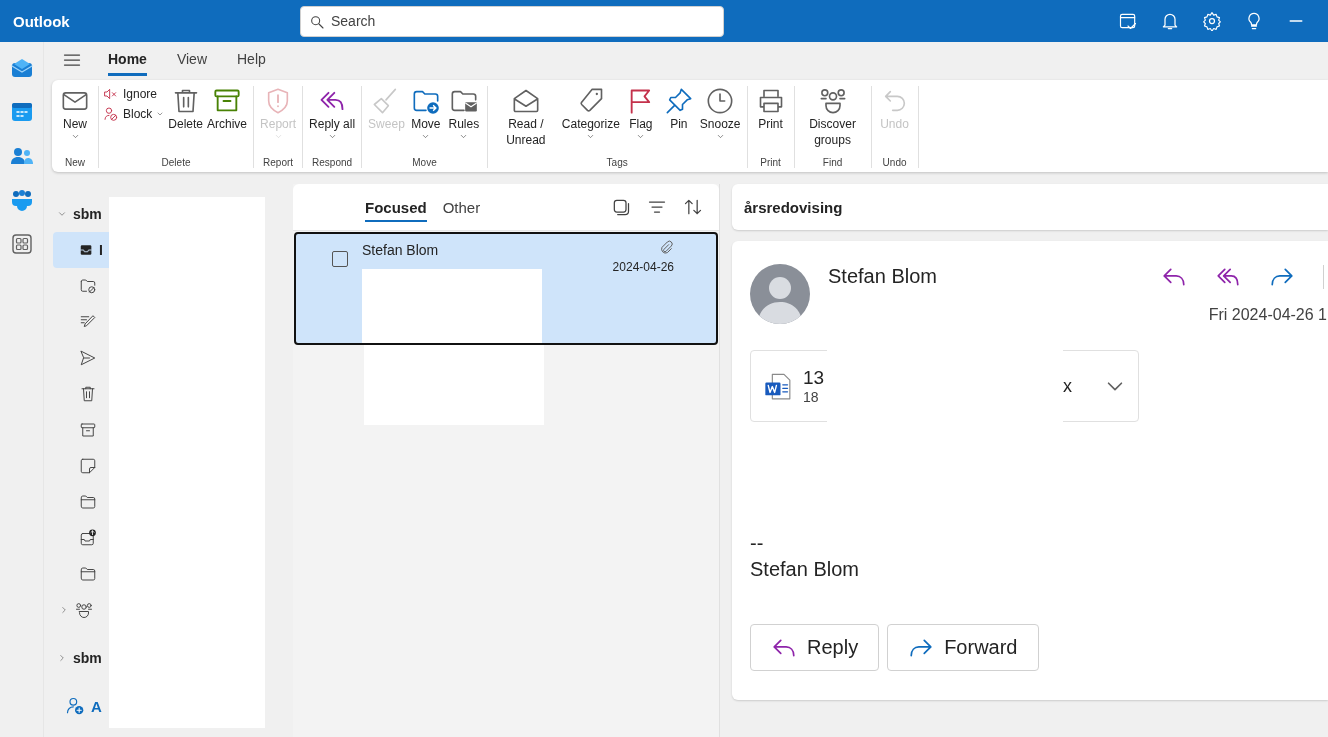 The width and height of the screenshot is (1328, 737). Describe the element at coordinates (75, 162) in the screenshot. I see `group-label: New` at that location.